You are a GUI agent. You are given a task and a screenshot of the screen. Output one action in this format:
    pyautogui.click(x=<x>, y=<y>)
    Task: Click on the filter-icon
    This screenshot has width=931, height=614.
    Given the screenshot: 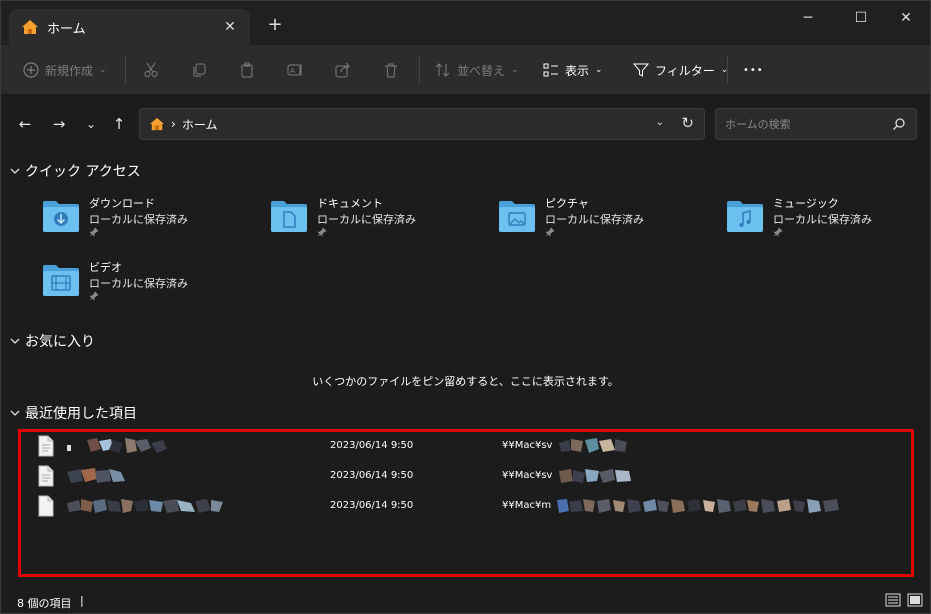 What is the action you would take?
    pyautogui.click(x=641, y=70)
    